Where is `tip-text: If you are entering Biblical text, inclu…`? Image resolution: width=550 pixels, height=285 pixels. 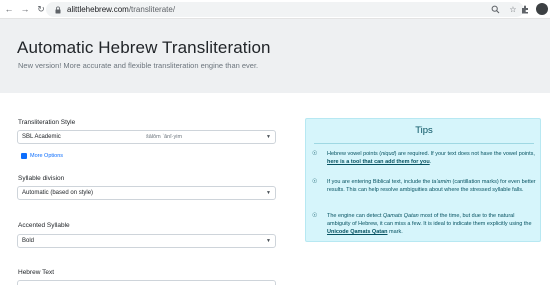
tip-text: If you are entering Biblical text, inclu… is located at coordinates (431, 186).